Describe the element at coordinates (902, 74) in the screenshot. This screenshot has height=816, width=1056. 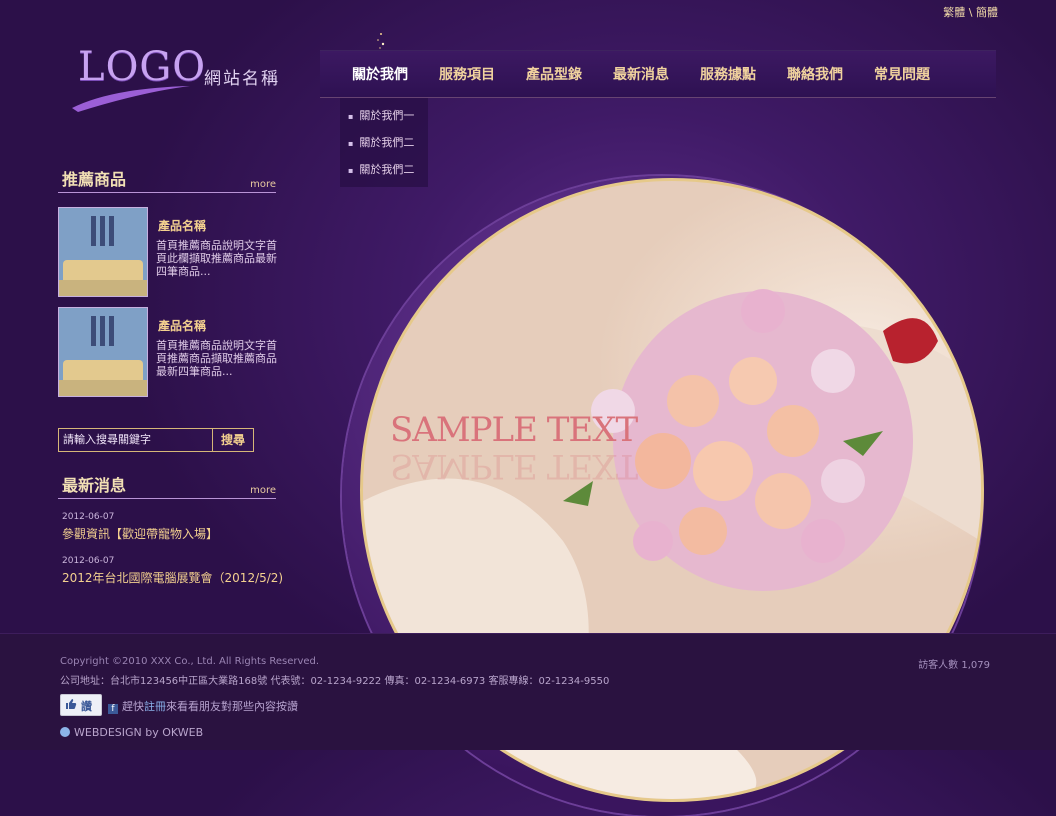
I see `nav-item-faq: 常見問題` at that location.